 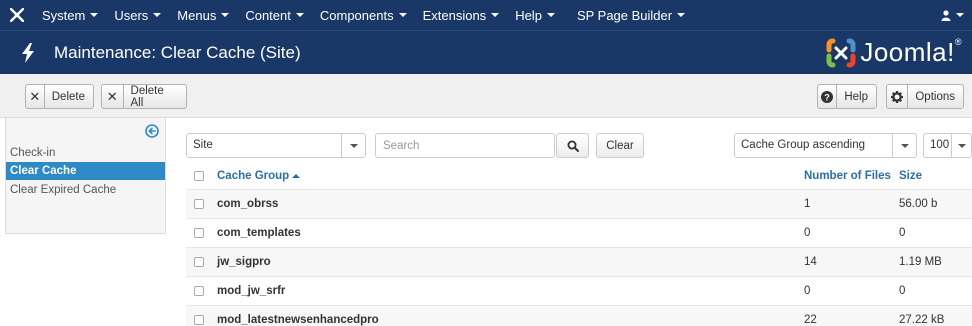 I want to click on question-icon: ?, so click(x=828, y=96).